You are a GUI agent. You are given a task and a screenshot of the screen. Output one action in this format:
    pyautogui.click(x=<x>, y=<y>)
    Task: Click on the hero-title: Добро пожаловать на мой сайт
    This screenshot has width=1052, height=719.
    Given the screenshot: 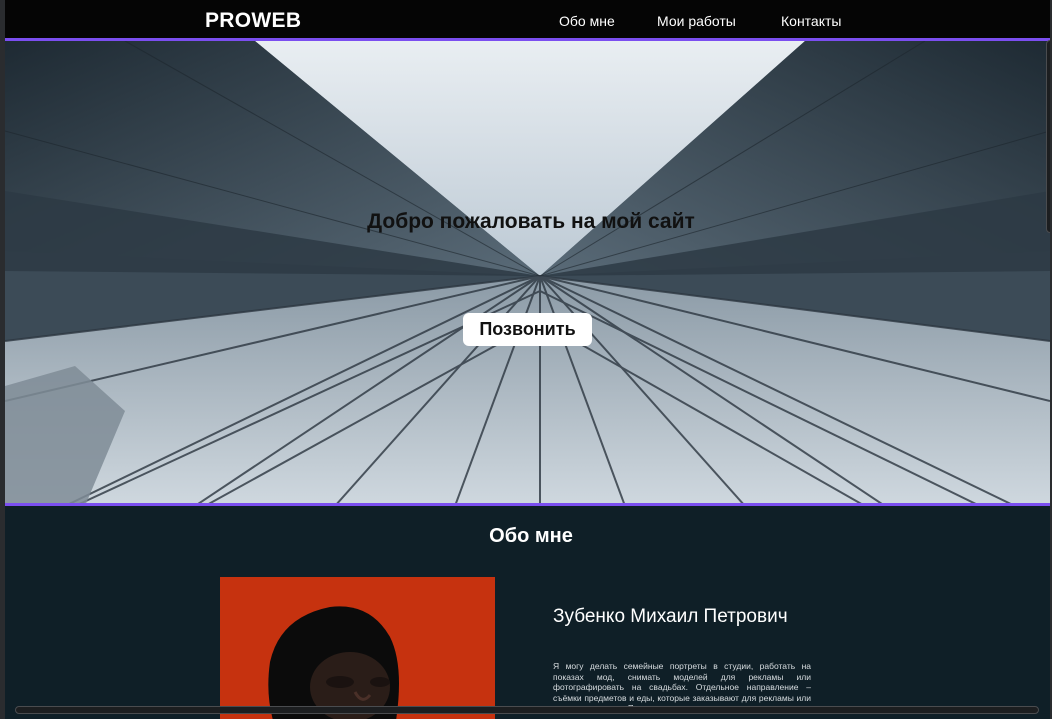 What is the action you would take?
    pyautogui.click(x=531, y=221)
    